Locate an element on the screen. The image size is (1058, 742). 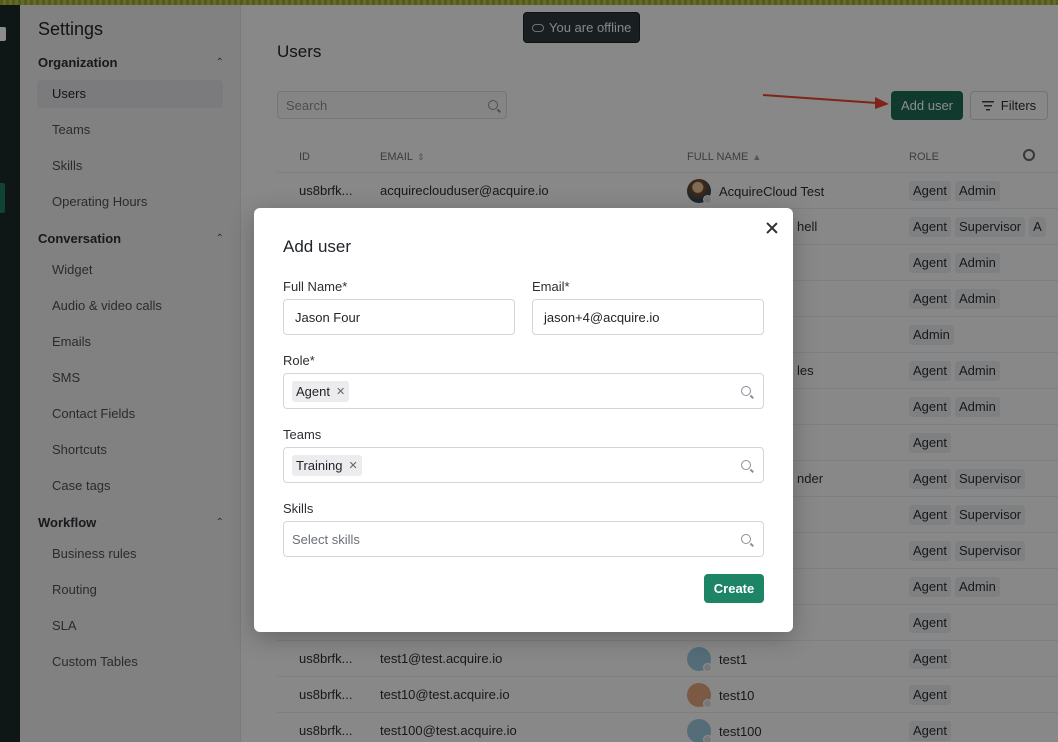
role-select: Agent ✕ is located at coordinates (523, 391).